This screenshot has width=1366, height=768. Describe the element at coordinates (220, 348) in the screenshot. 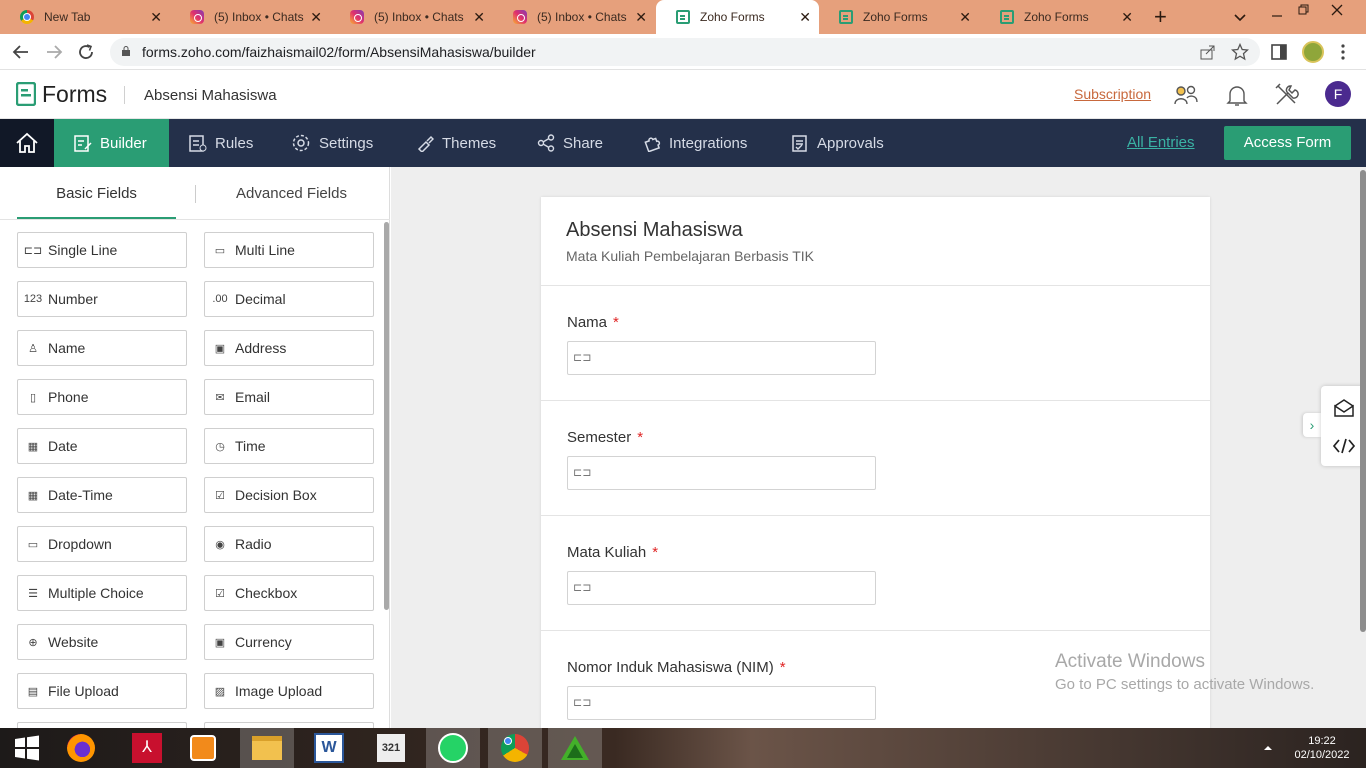

I see `address-icon: ▣` at that location.